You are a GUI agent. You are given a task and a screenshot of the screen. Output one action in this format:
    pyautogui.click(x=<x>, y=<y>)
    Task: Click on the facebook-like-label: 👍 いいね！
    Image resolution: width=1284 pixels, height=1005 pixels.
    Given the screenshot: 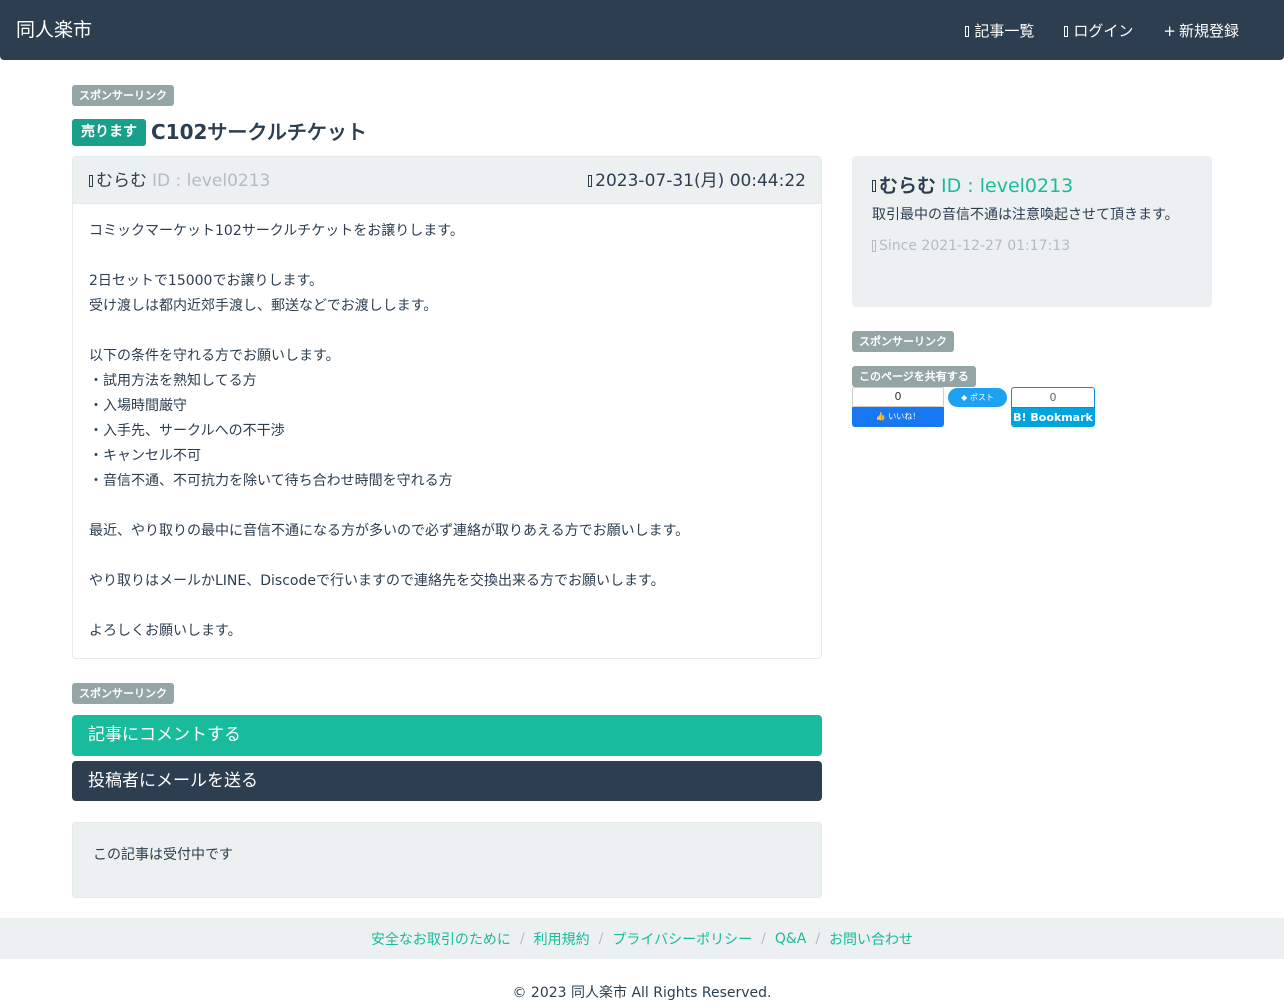 What is the action you would take?
    pyautogui.click(x=898, y=417)
    